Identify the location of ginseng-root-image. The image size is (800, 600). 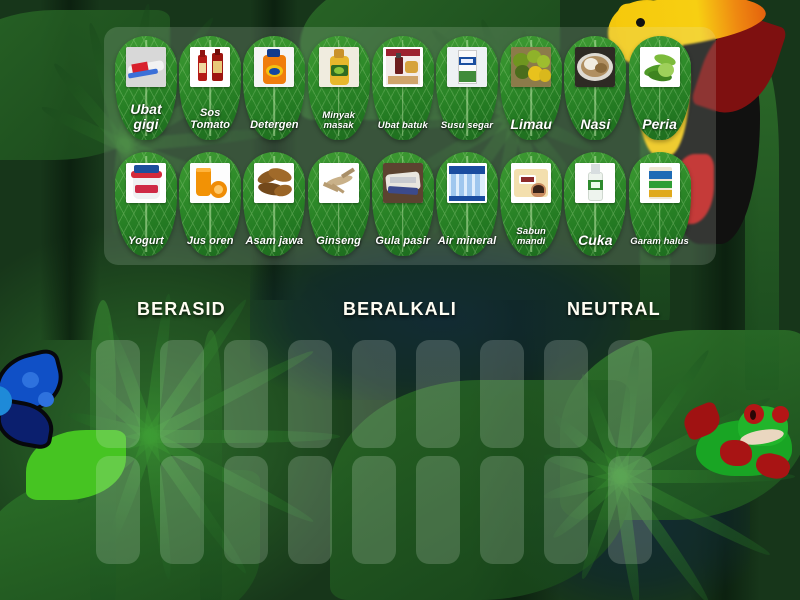
(338, 183).